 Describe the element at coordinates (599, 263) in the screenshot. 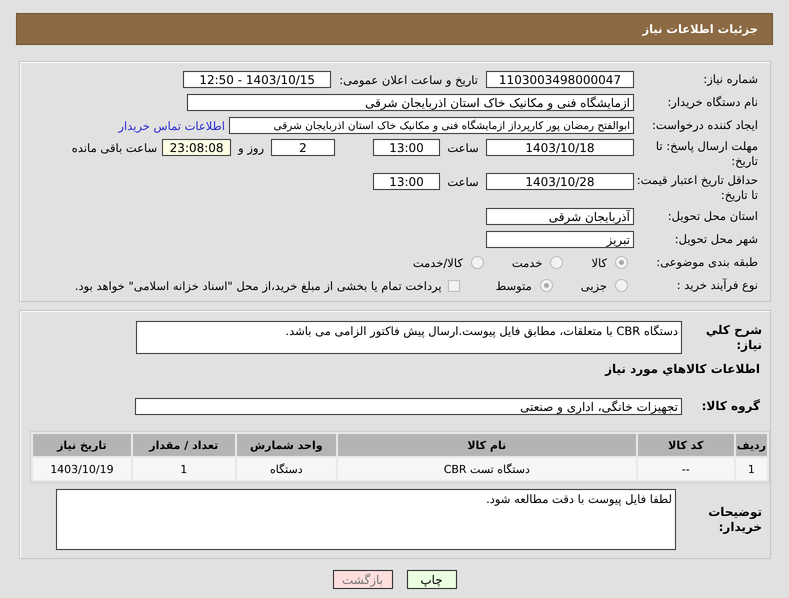

I see `option-label: کالا` at that location.